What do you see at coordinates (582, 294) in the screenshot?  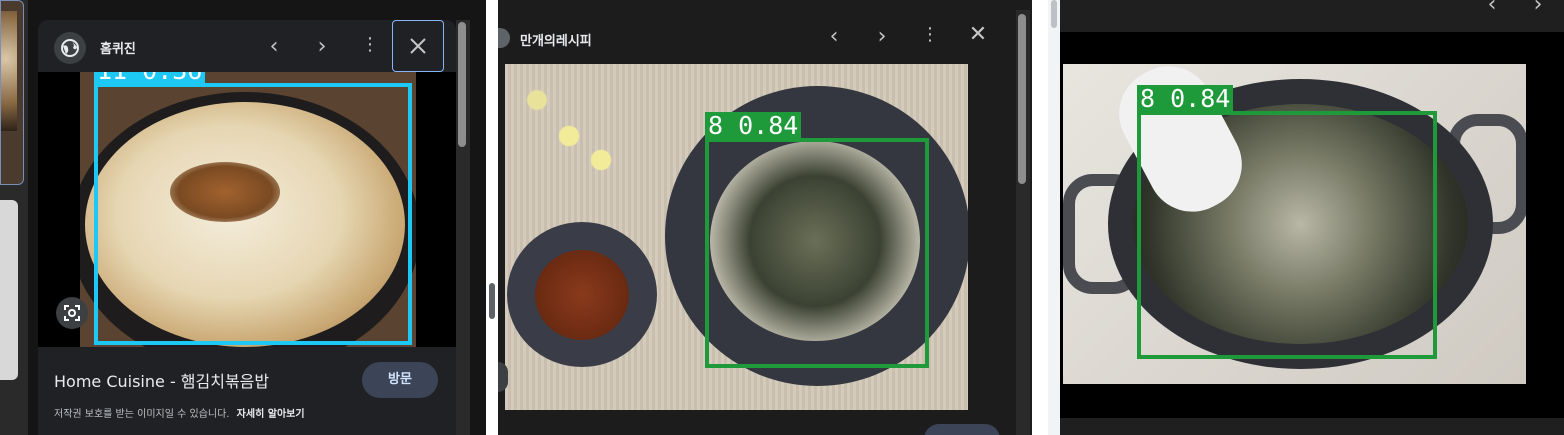 I see `sauce-bowl` at bounding box center [582, 294].